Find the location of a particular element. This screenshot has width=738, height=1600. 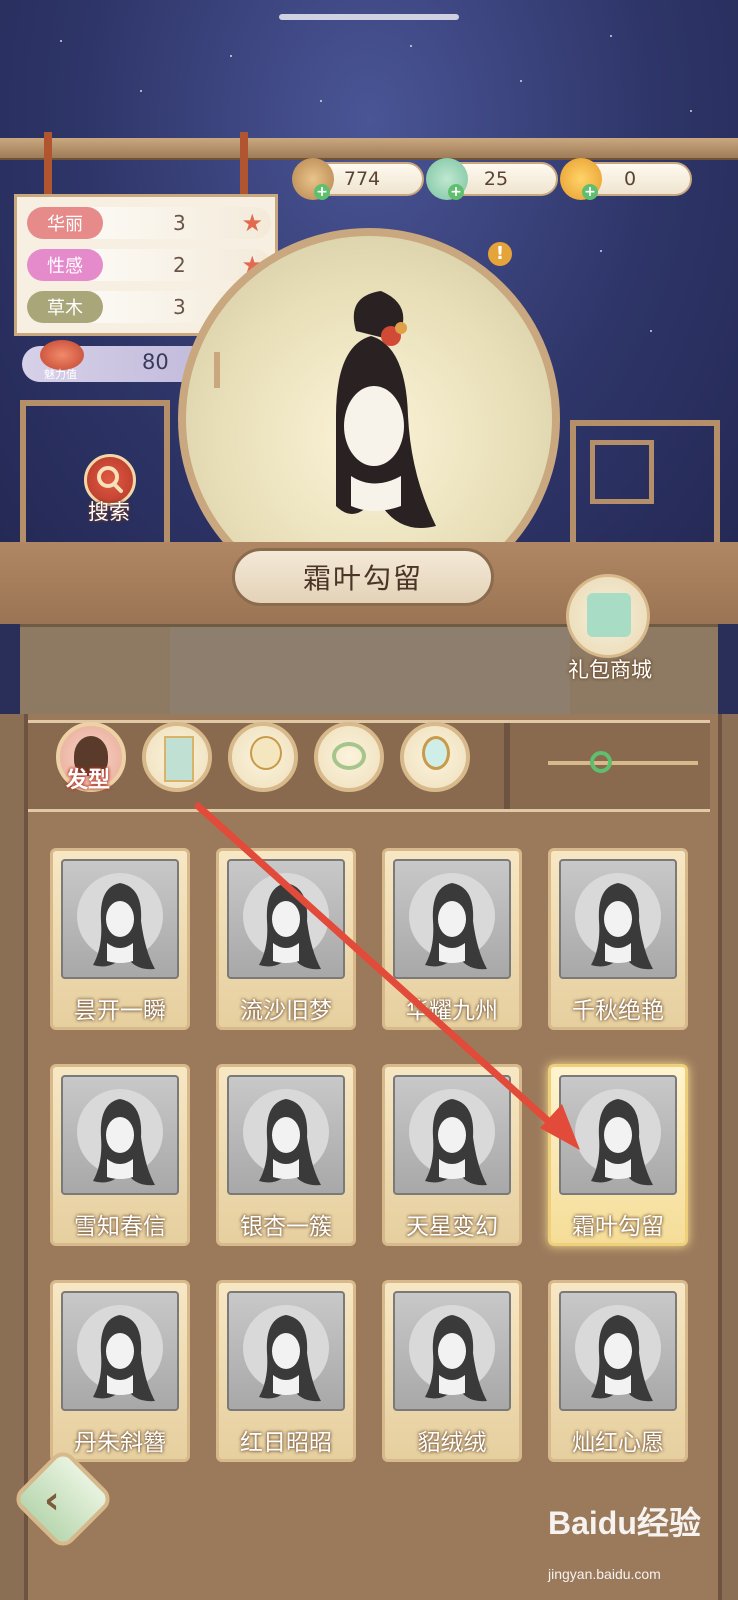

annotation-arrow is located at coordinates (387, 976).